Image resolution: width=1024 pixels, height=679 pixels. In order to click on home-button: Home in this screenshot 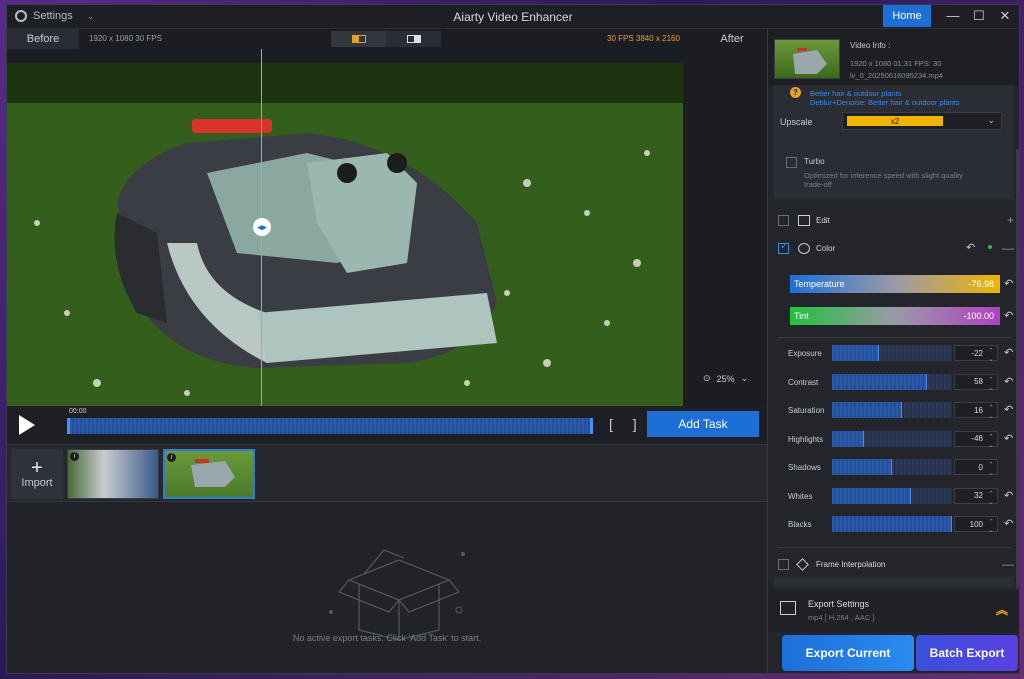, I will do `click(907, 16)`.